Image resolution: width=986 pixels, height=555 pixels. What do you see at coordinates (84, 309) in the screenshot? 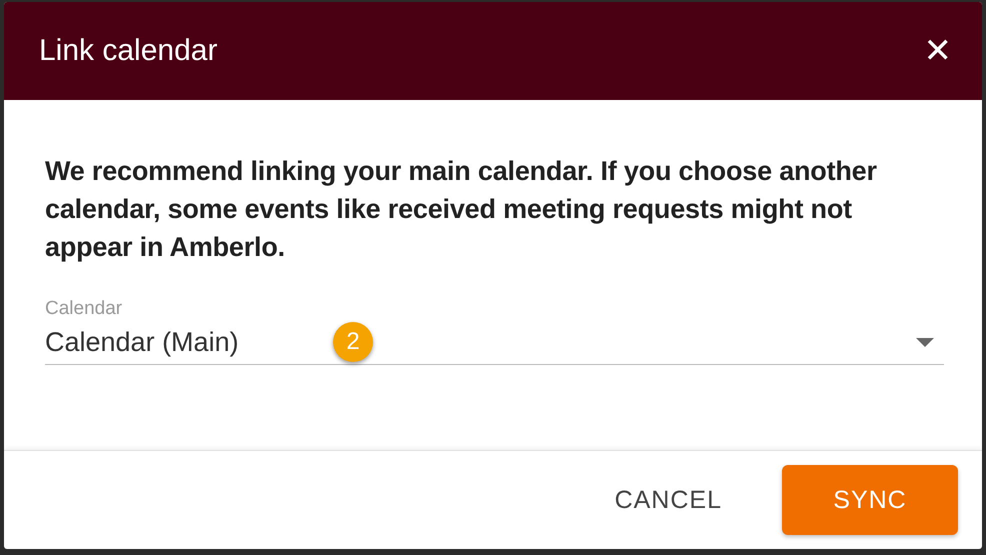
I see `field-label: Calendar` at bounding box center [84, 309].